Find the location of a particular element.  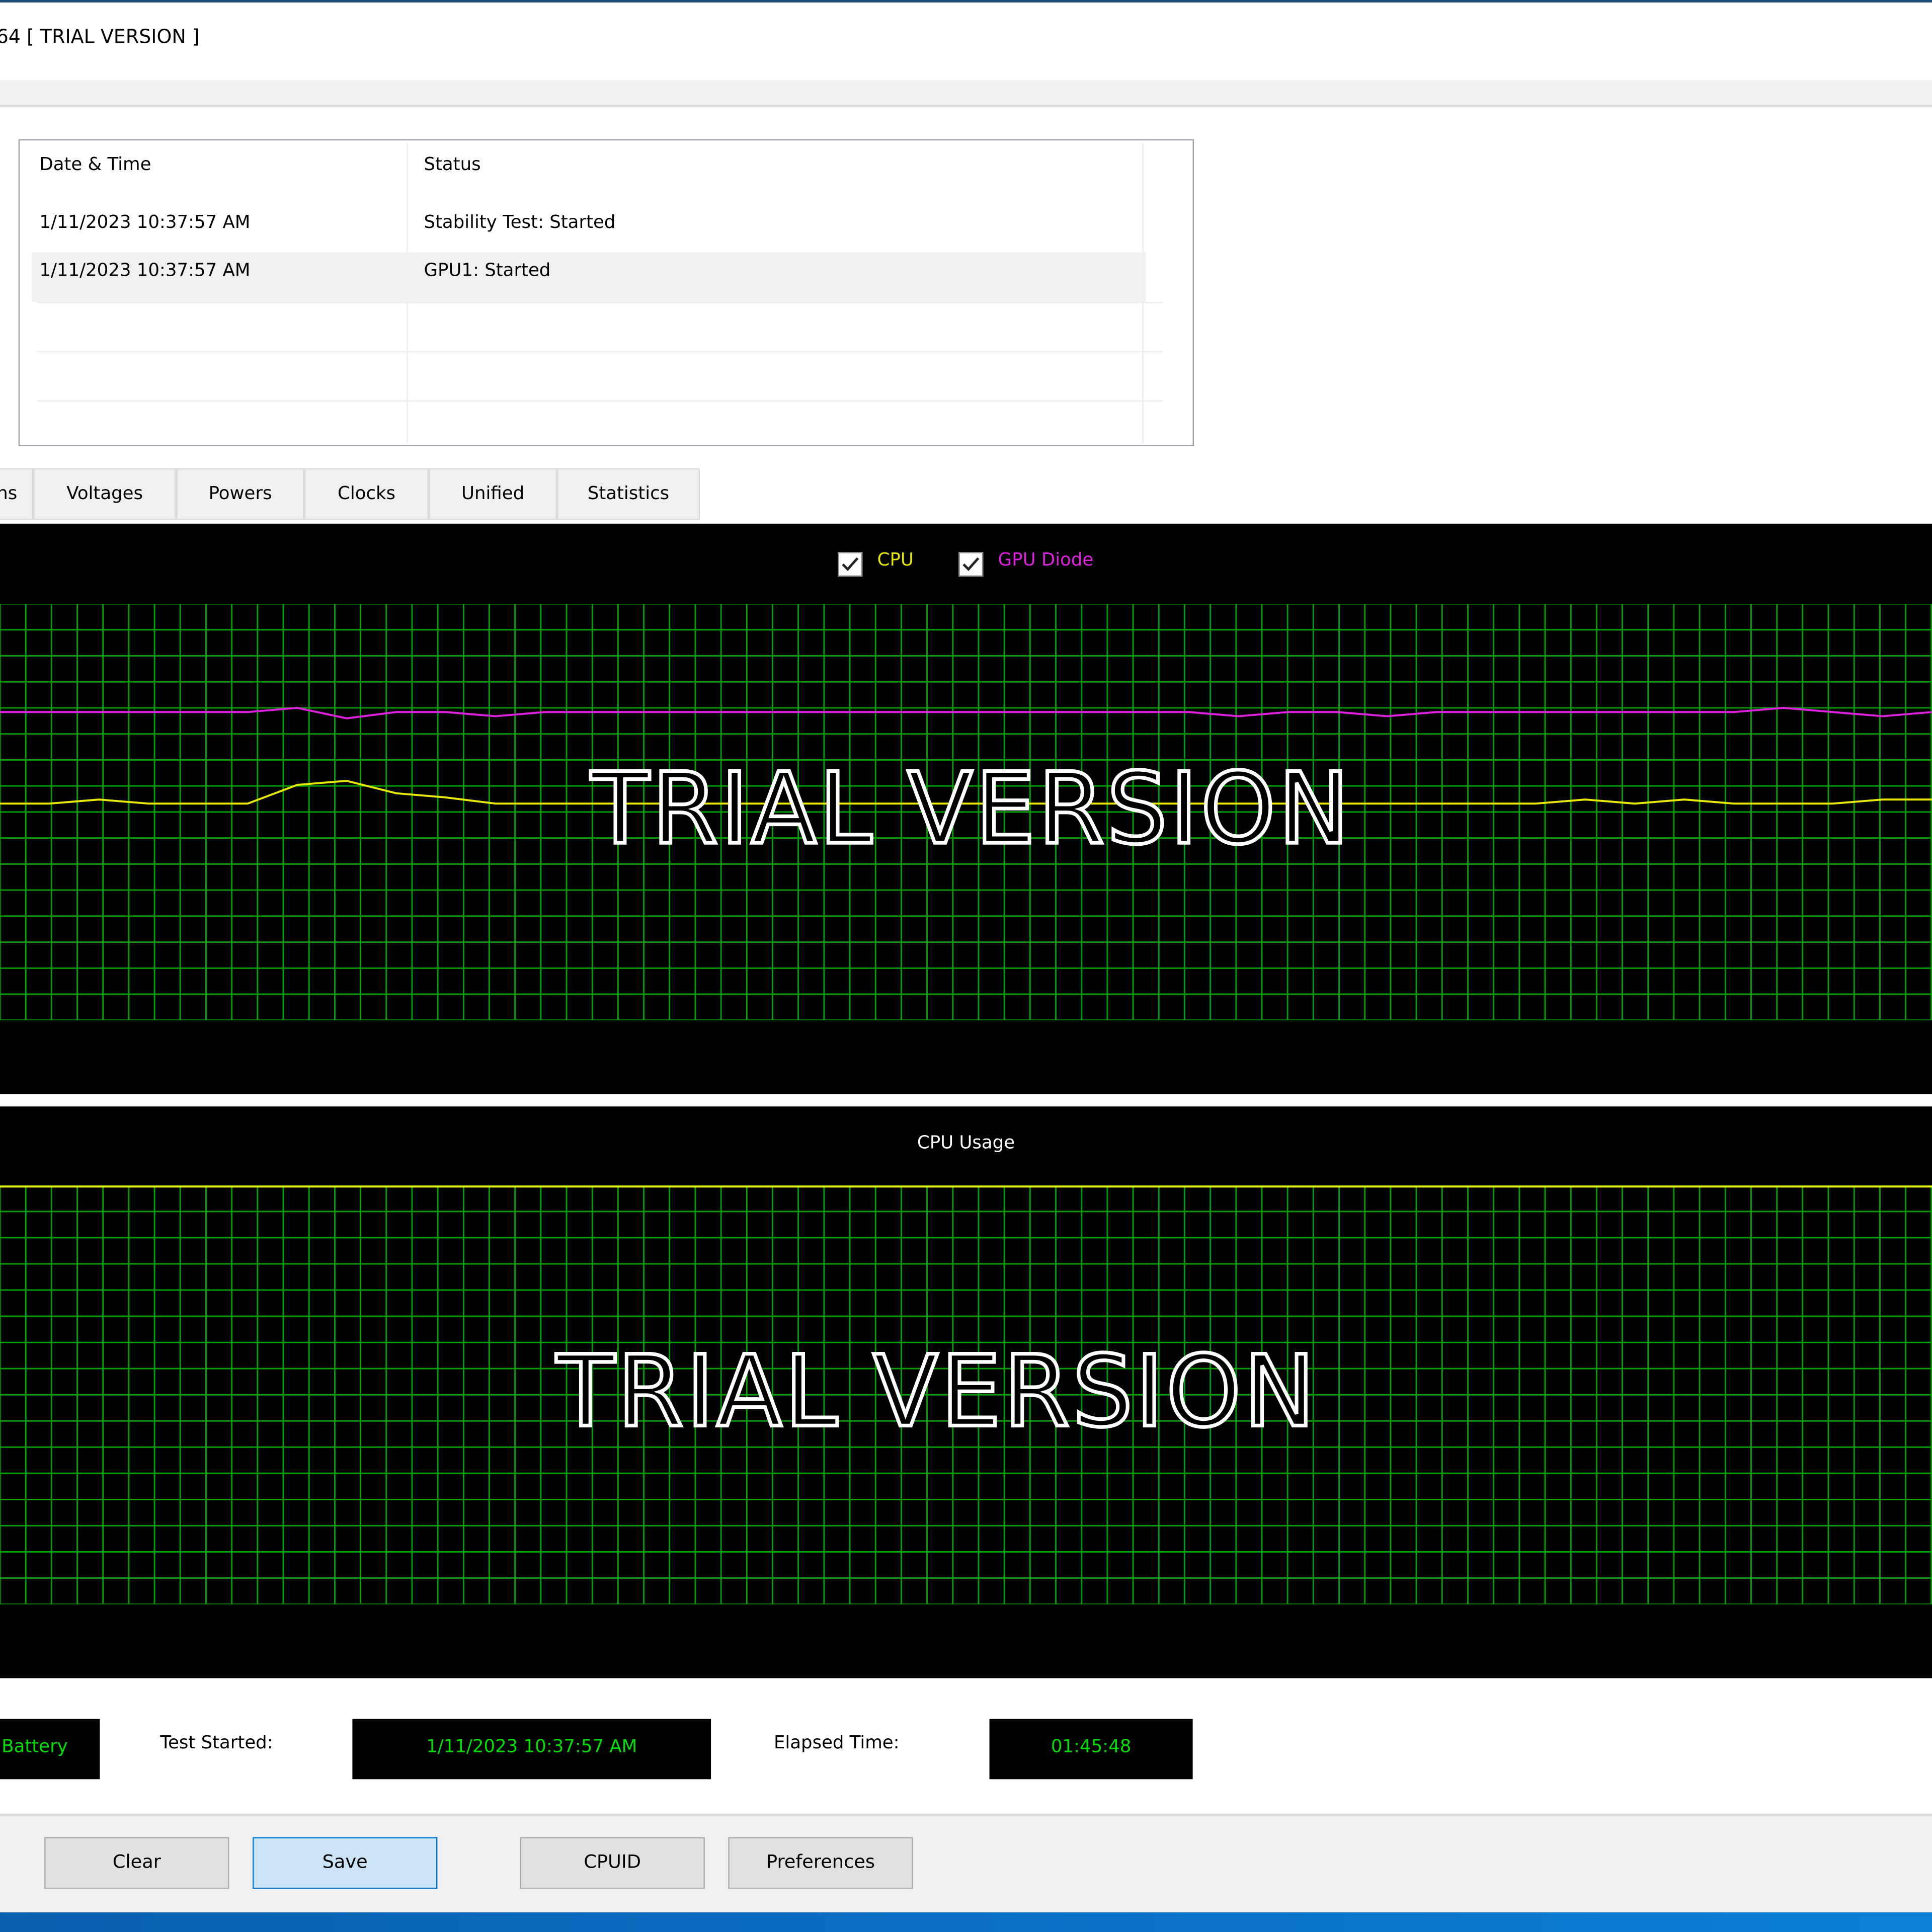

row-status: Stability Test: Started is located at coordinates (520, 223).